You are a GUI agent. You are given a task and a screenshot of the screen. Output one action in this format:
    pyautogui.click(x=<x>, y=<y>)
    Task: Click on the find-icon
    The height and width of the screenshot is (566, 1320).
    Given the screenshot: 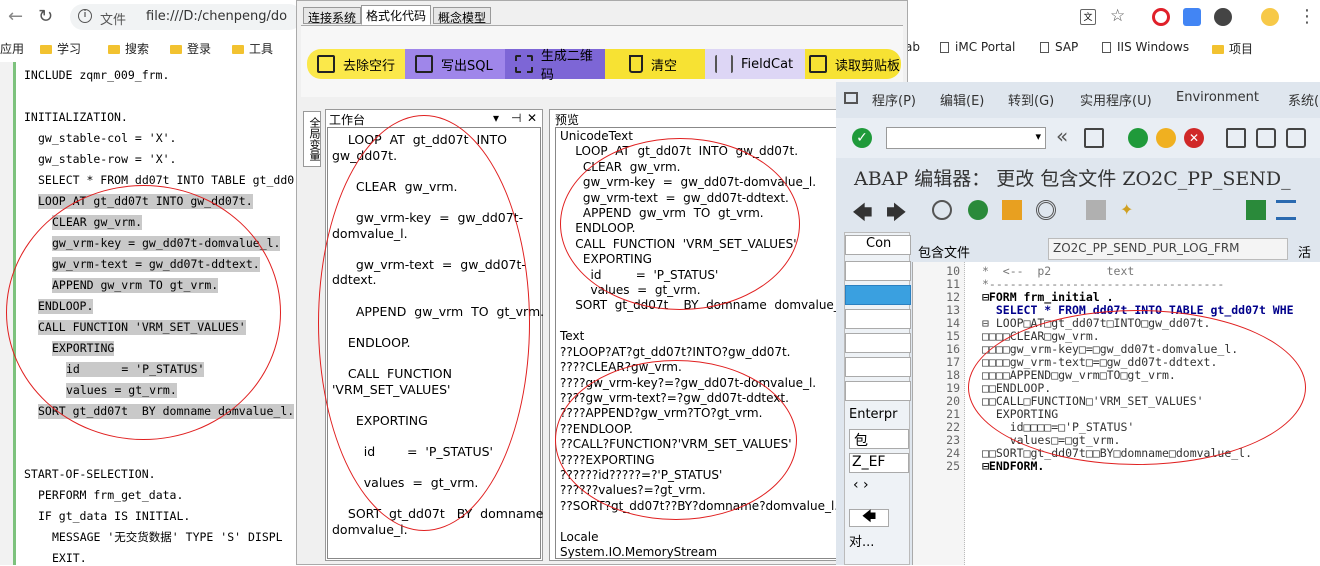 What is the action you would take?
    pyautogui.click(x=1266, y=138)
    